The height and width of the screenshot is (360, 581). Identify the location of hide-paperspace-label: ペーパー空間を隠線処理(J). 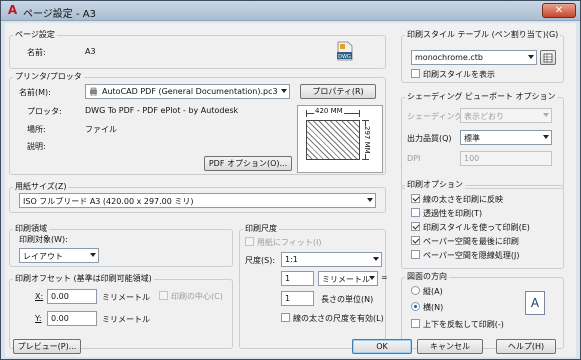
(471, 255).